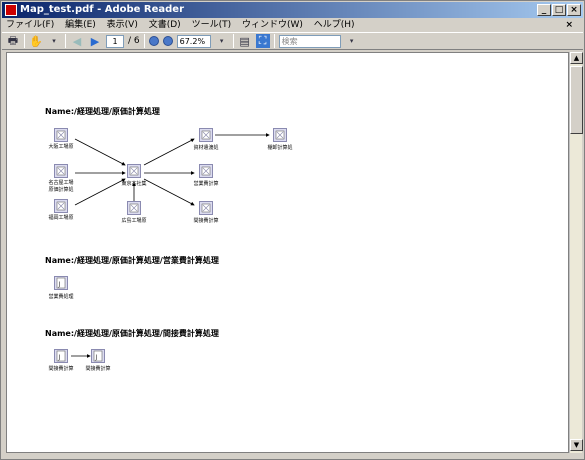 The image size is (585, 460). Describe the element at coordinates (134, 184) in the screenshot. I see `node-label: 東京本社集` at that location.